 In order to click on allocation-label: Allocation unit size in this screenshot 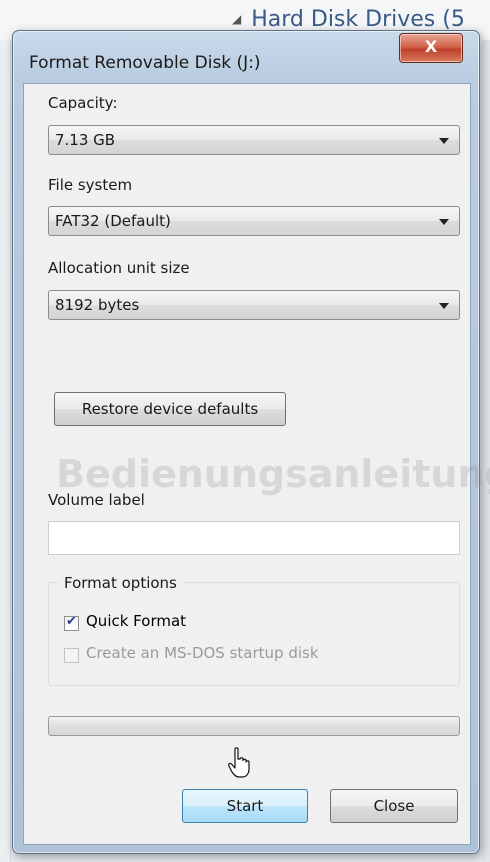, I will do `click(119, 268)`.